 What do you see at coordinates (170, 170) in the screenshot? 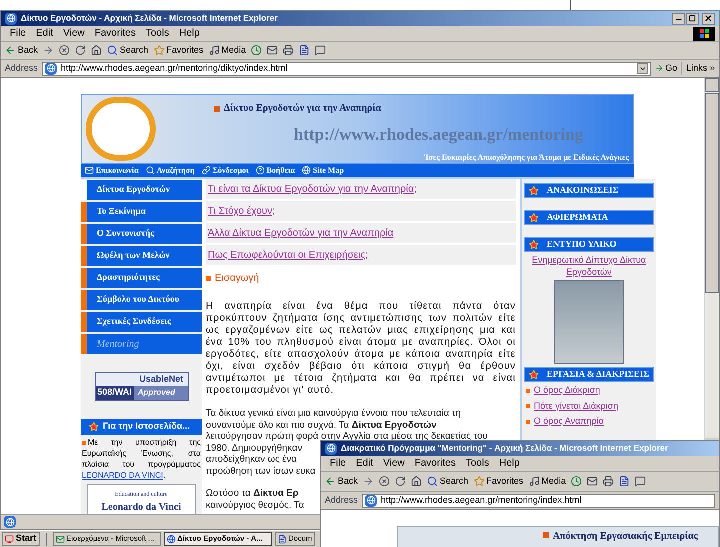
I see `nav-link: Αναζήτηση` at bounding box center [170, 170].